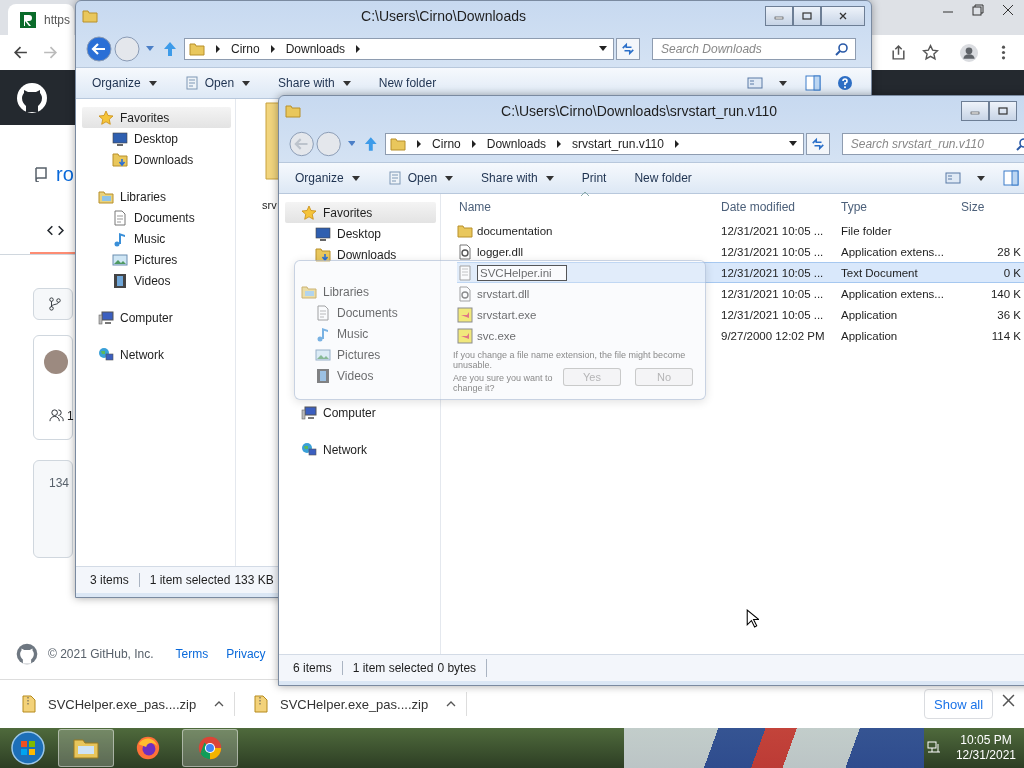 The height and width of the screenshot is (768, 1024). What do you see at coordinates (585, 194) in the screenshot?
I see `sort-caret-icon` at bounding box center [585, 194].